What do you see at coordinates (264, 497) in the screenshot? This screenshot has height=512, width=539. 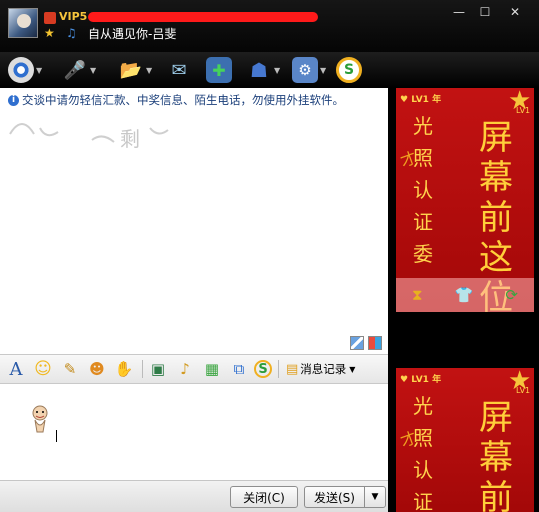 I see `close-button: 关闭(C)` at bounding box center [264, 497].